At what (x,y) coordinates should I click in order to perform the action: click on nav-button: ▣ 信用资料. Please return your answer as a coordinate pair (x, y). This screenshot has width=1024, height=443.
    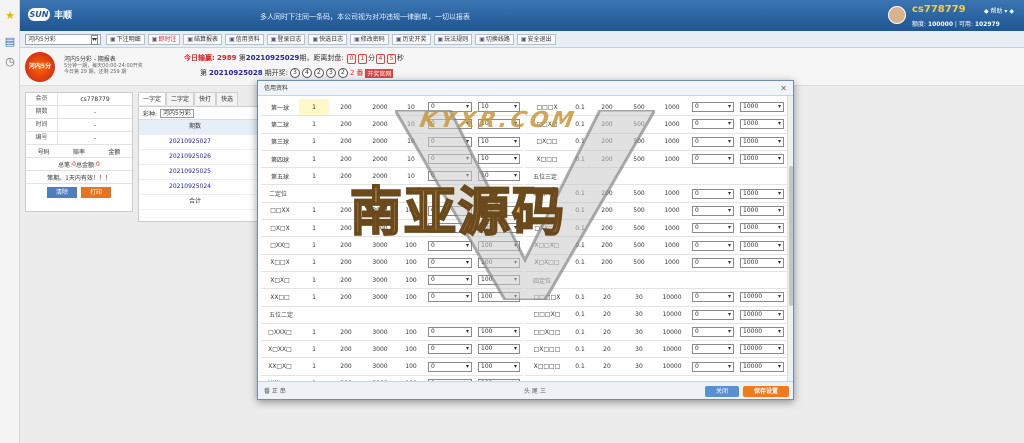
    Looking at the image, I should click on (244, 39).